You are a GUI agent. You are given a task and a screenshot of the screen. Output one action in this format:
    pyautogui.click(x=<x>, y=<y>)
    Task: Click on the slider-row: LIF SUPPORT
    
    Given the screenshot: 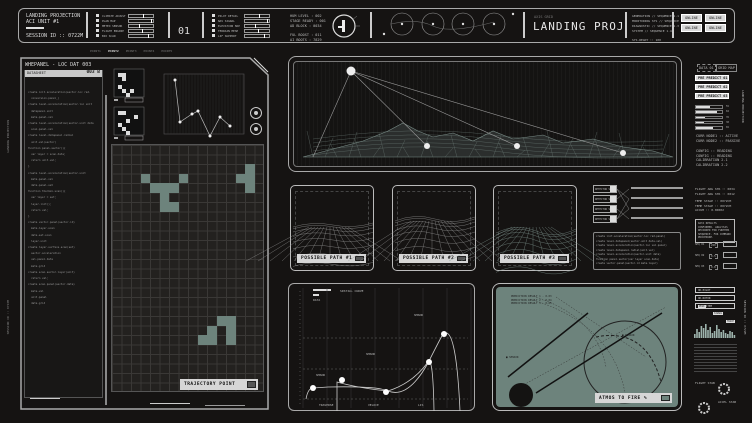 What is the action you would take?
    pyautogui.click(x=241, y=36)
    